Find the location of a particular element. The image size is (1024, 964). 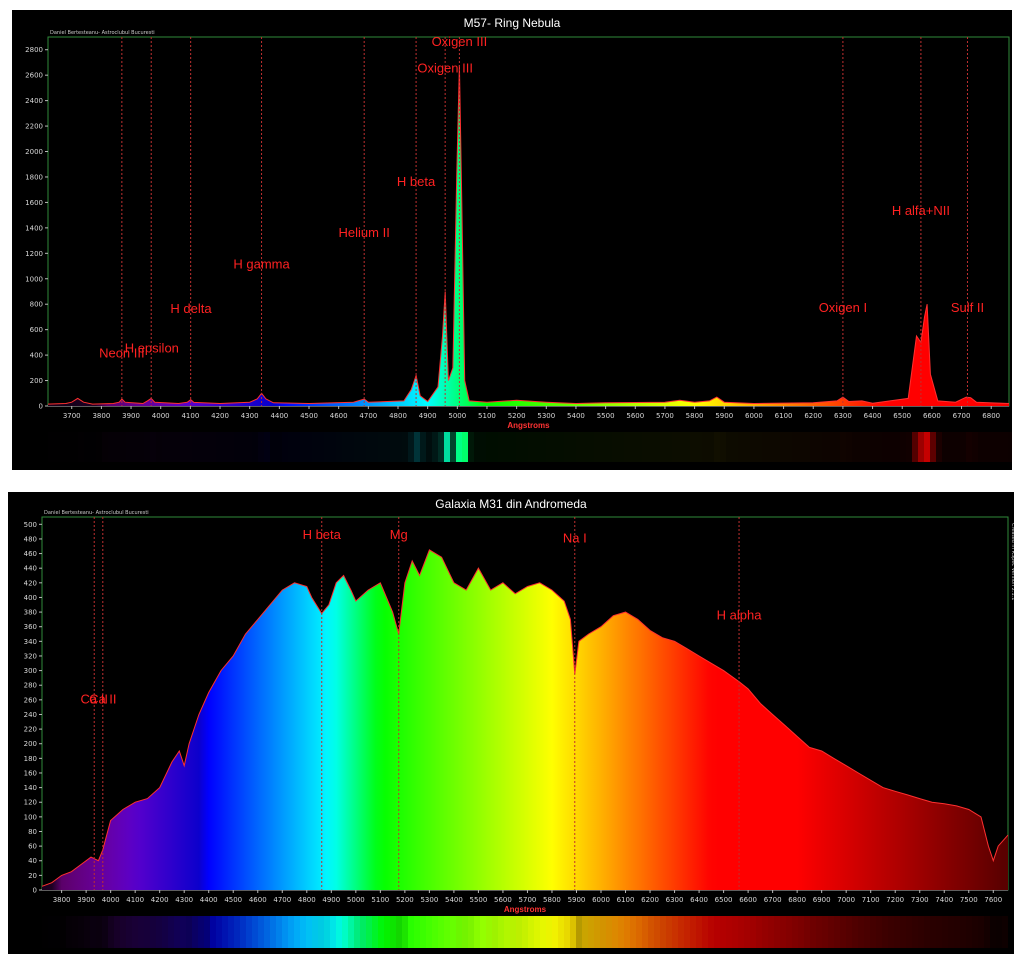

x-tick-label: 6100 is located at coordinates (626, 900).